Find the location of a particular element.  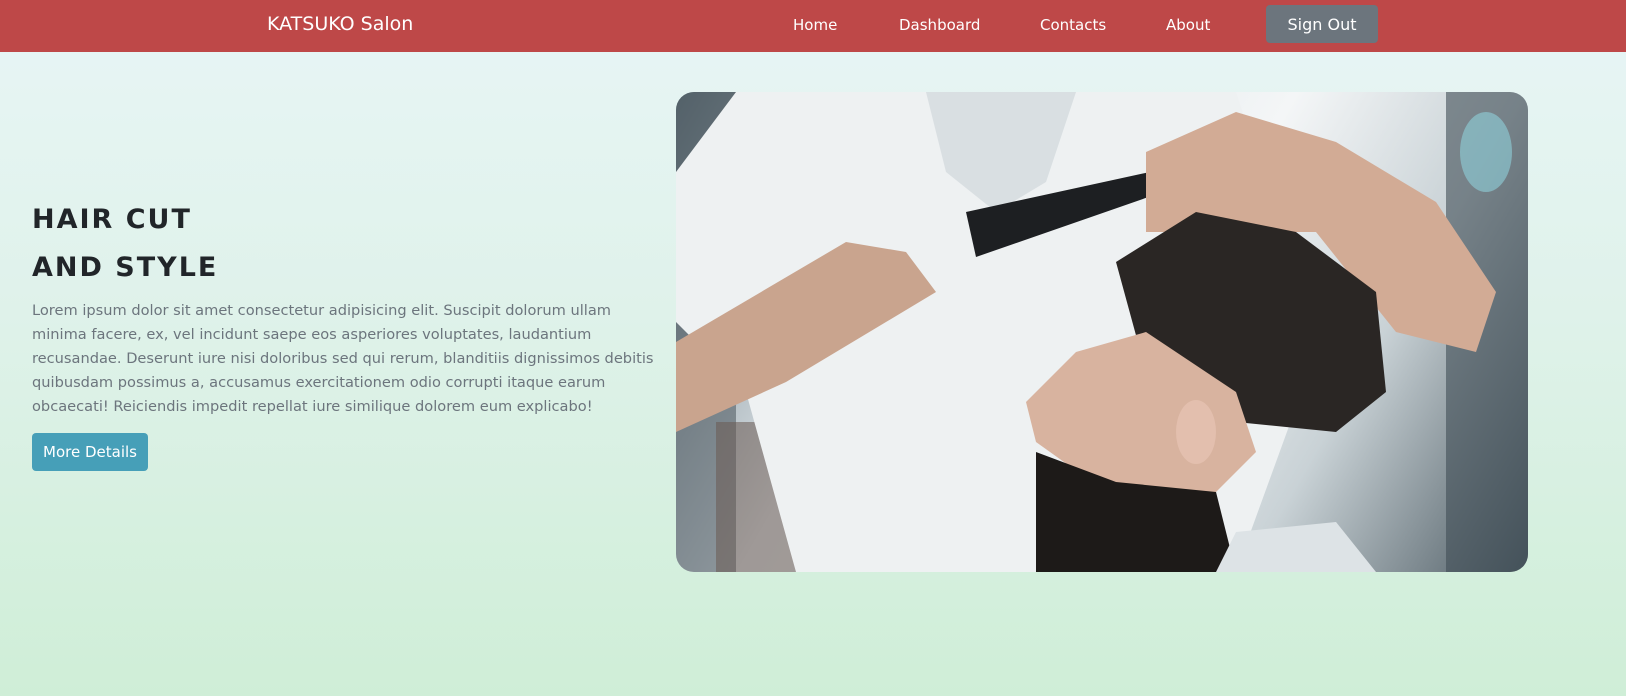

hero-title-line-1: HAIR CUT is located at coordinates (112, 219).